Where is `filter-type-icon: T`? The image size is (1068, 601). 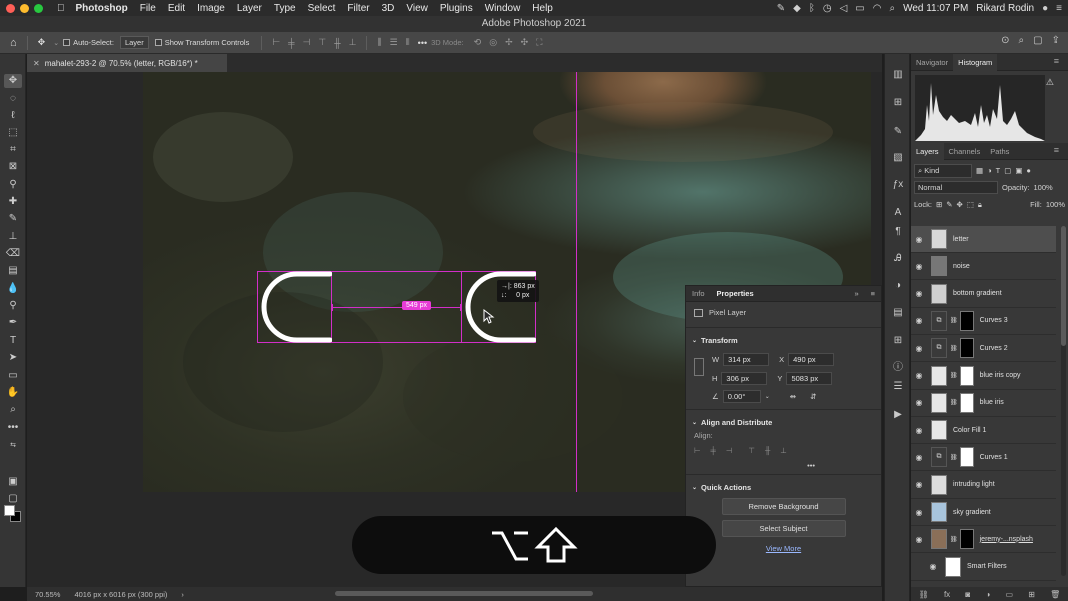 filter-type-icon: T is located at coordinates (998, 170).